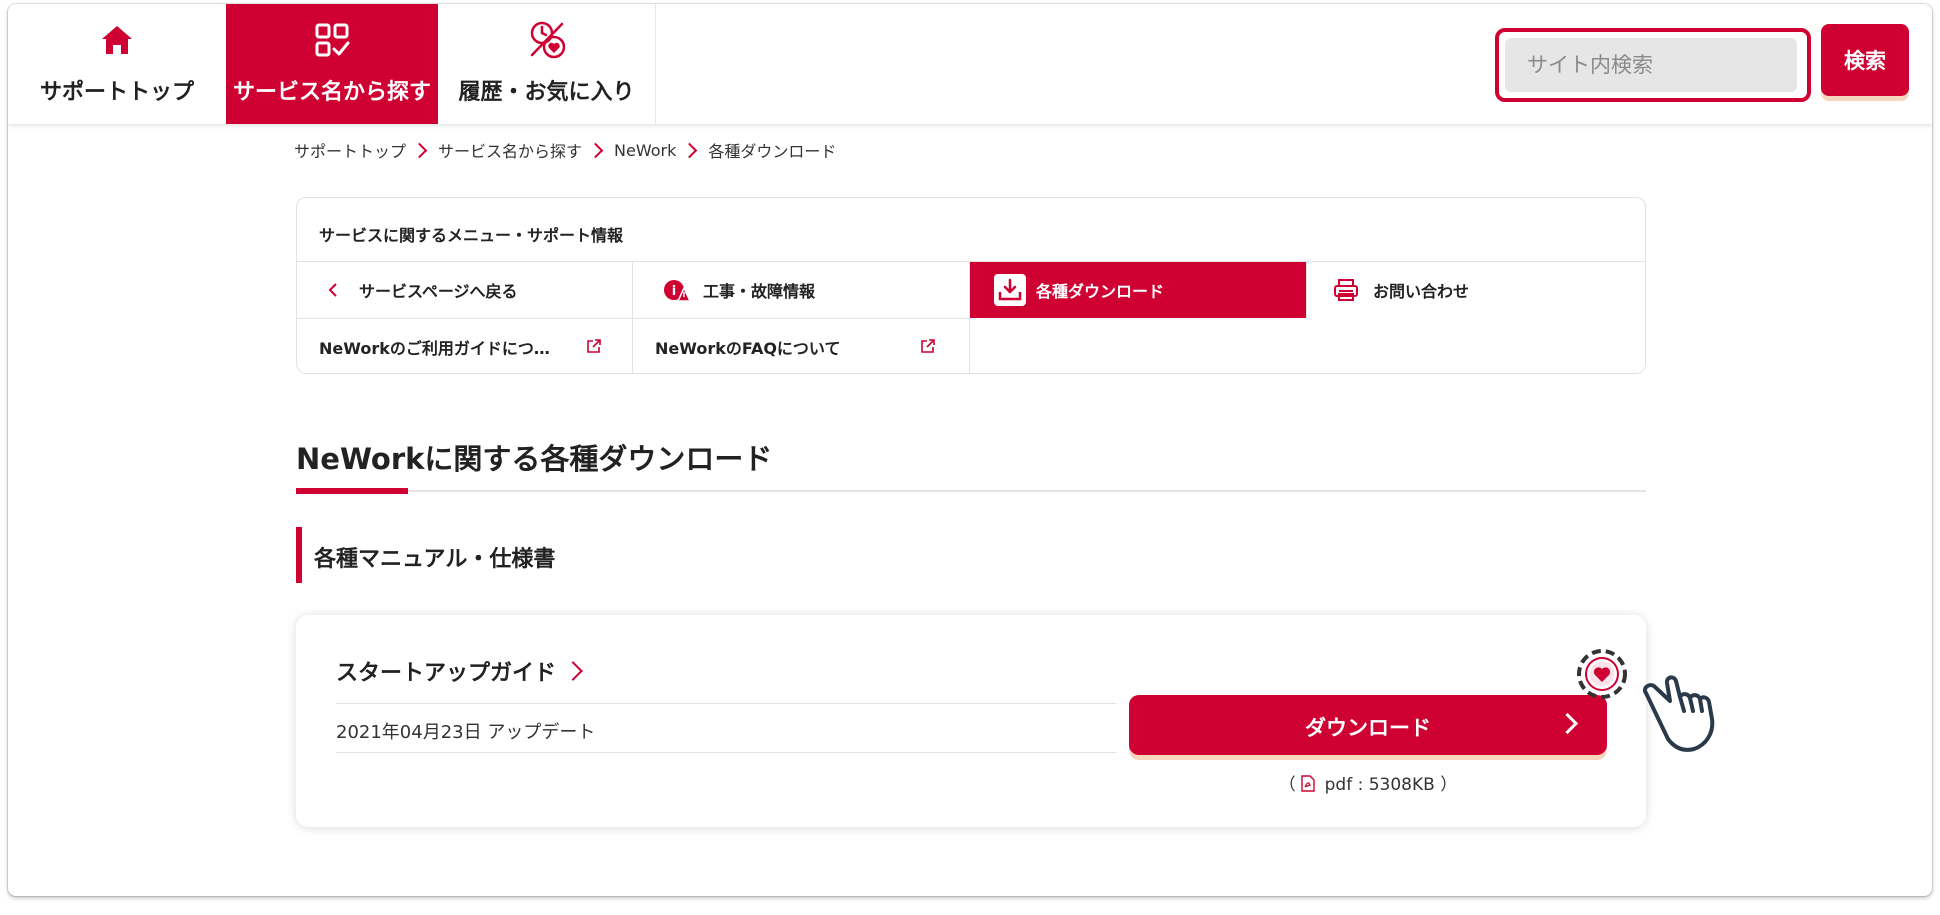 This screenshot has height=915, width=1940. What do you see at coordinates (1865, 60) in the screenshot?
I see `search-button: 検索` at bounding box center [1865, 60].